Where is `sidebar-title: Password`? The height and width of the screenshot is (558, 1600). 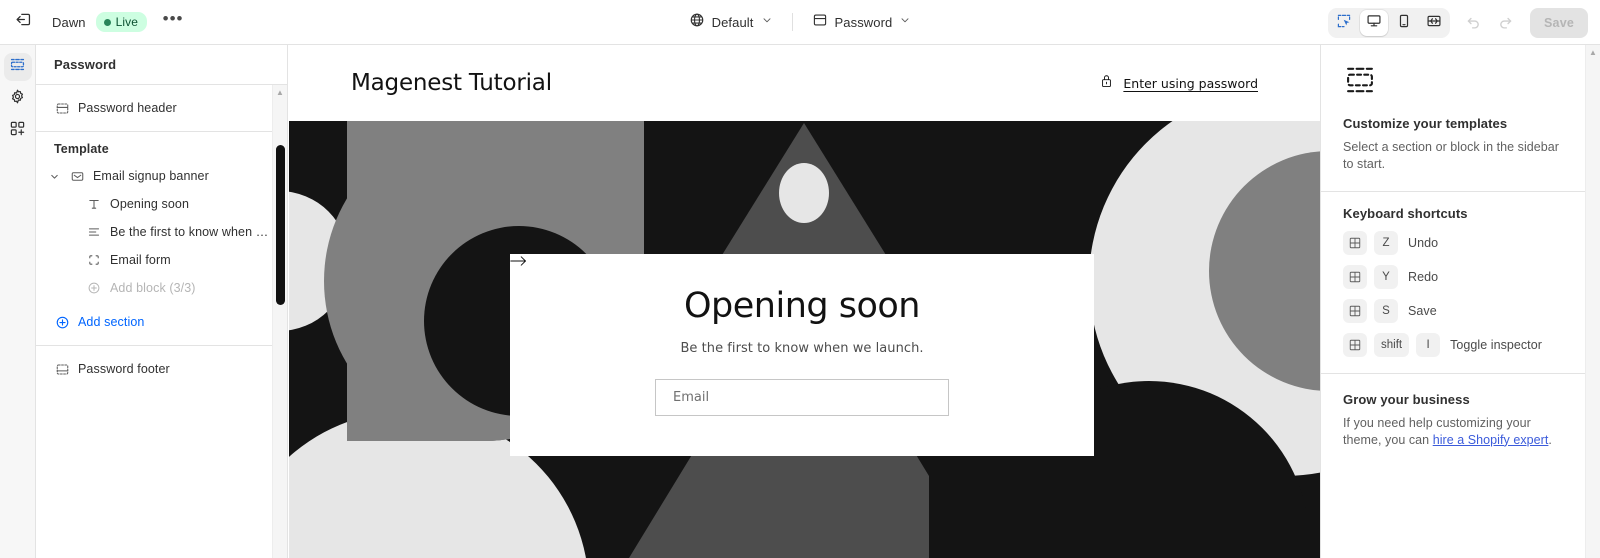
sidebar-title: Password is located at coordinates (85, 64).